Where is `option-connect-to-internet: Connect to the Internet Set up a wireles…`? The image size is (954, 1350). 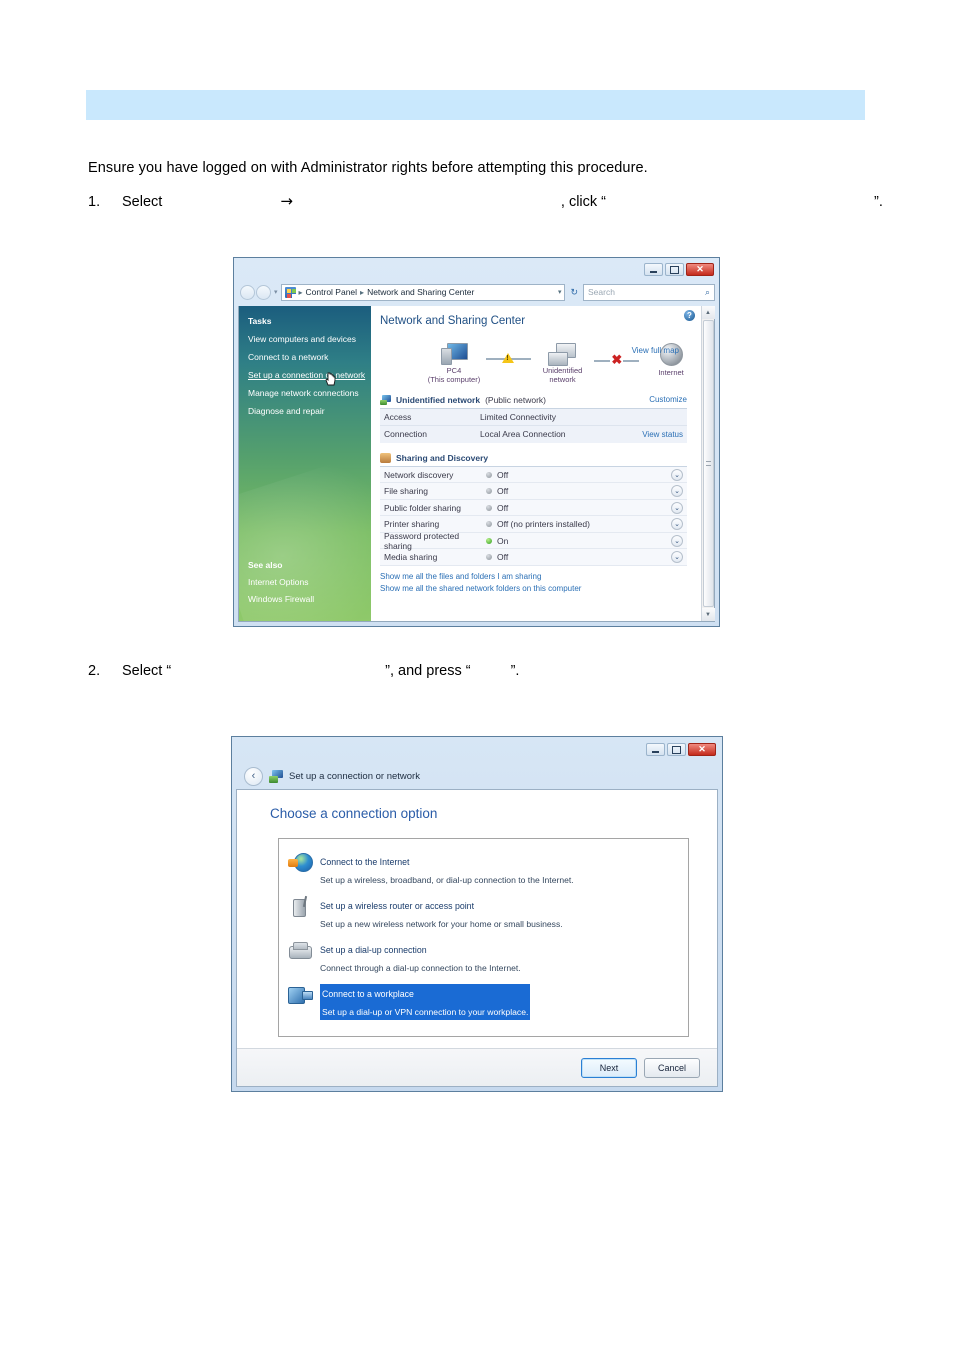 option-connect-to-internet: Connect to the Internet Set up a wireles… is located at coordinates (483, 870).